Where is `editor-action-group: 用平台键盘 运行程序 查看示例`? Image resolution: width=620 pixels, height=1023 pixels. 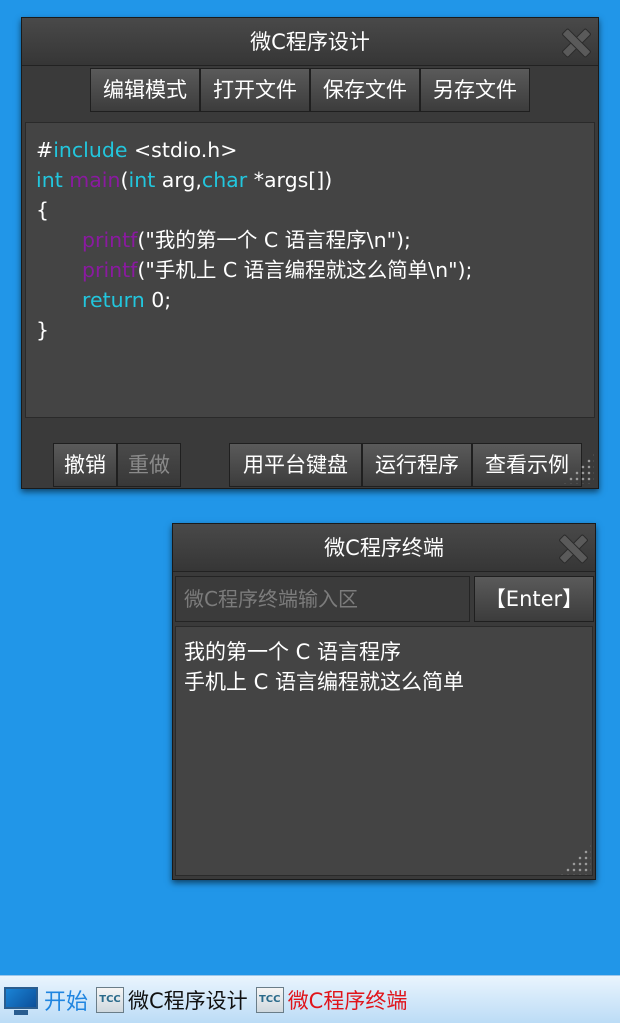 editor-action-group: 用平台键盘 运行程序 查看示例 is located at coordinates (405, 465).